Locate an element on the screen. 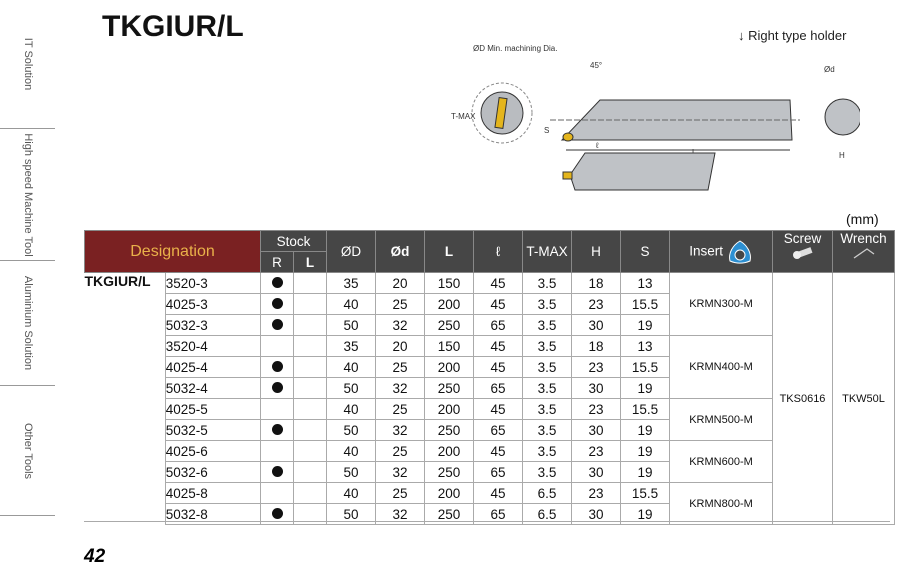 This screenshot has height=573, width=900. header-tmax: T-MAX is located at coordinates (547, 251).